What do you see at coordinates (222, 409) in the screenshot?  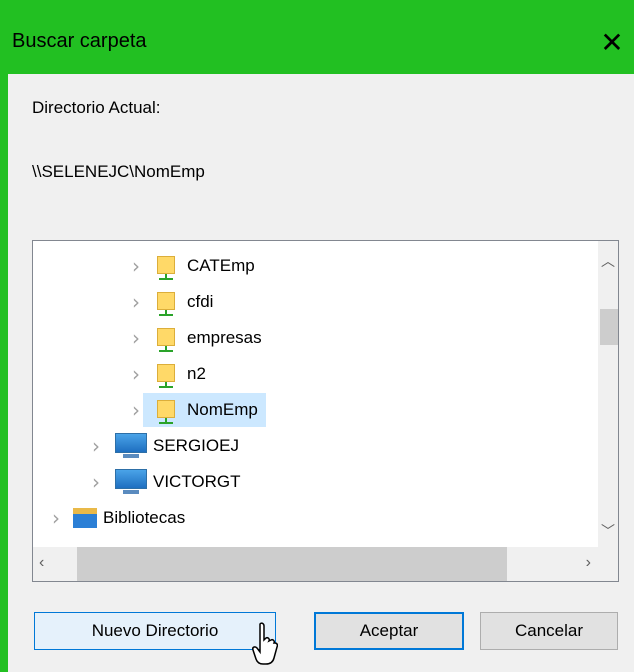 I see `tree-item-label: NomEmp` at bounding box center [222, 409].